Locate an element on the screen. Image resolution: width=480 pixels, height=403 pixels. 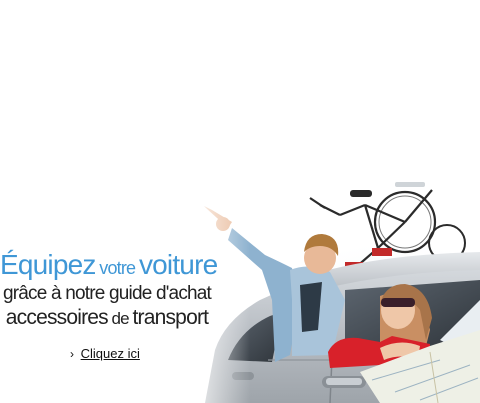
category-word-de: de is located at coordinates (120, 318).